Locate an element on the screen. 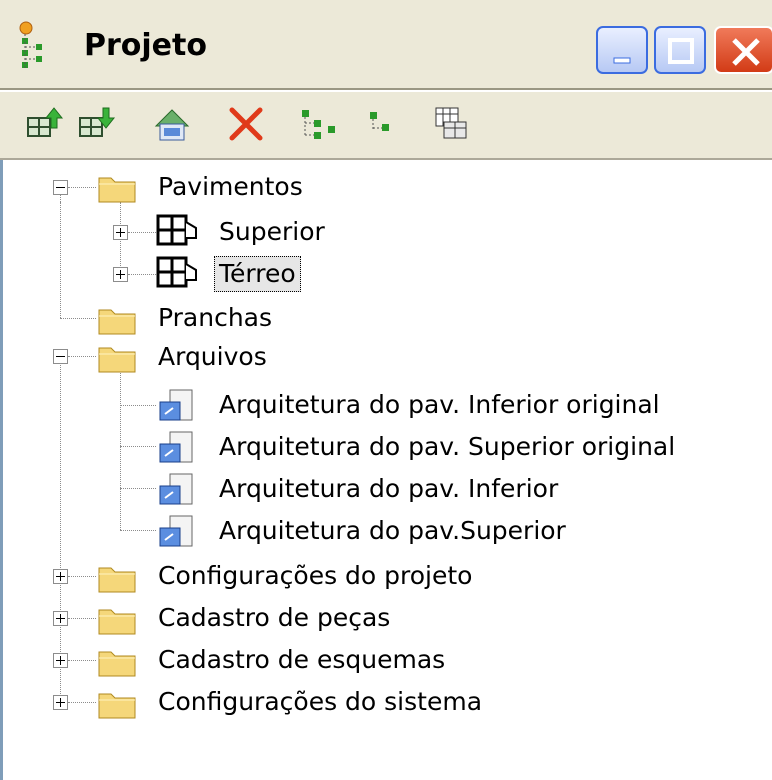  minimize-button is located at coordinates (622, 50).